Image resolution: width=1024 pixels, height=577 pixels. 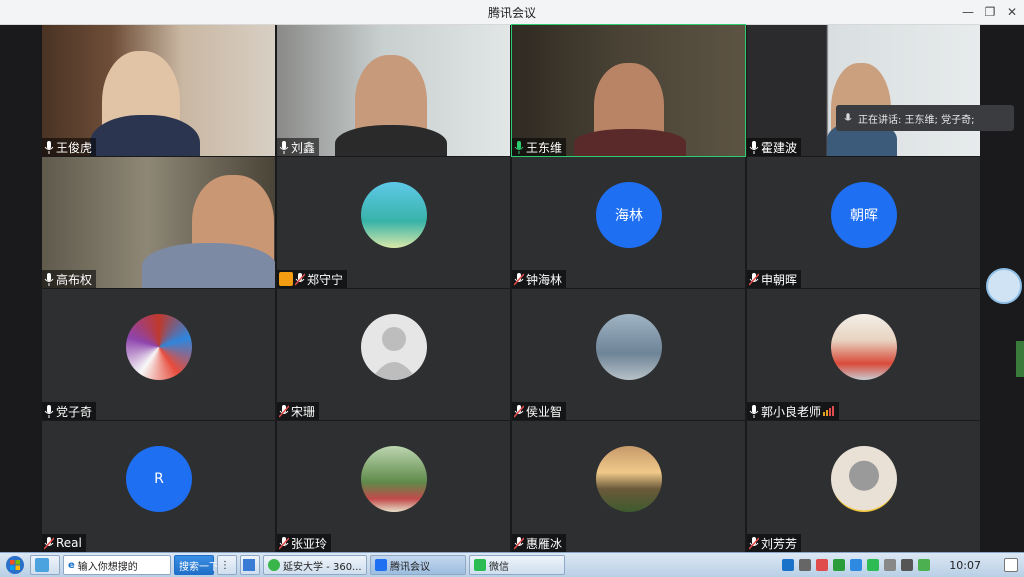 I want to click on notification-icon, so click(x=1011, y=565).